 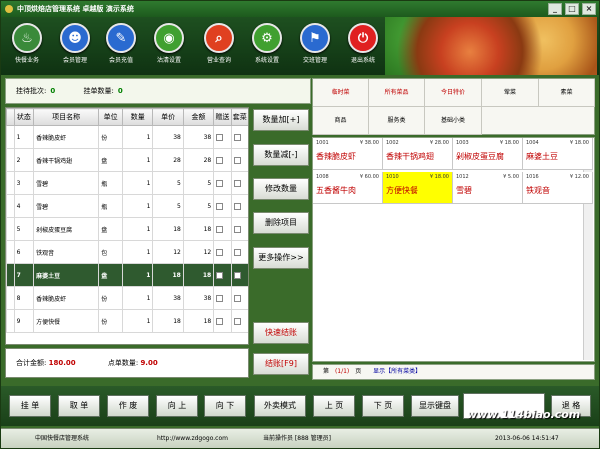 What do you see at coordinates (127, 252) in the screenshot?
I see `table-row: 6 铁观音包 1 12 12` at bounding box center [127, 252].